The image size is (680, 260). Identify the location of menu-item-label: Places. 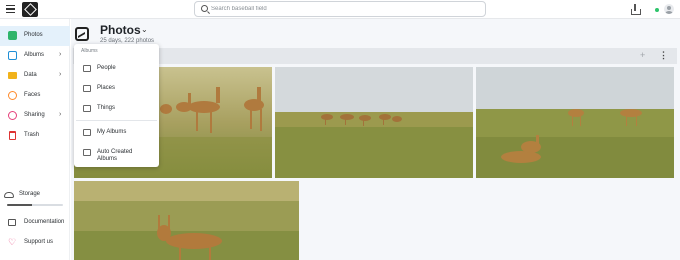
(106, 88).